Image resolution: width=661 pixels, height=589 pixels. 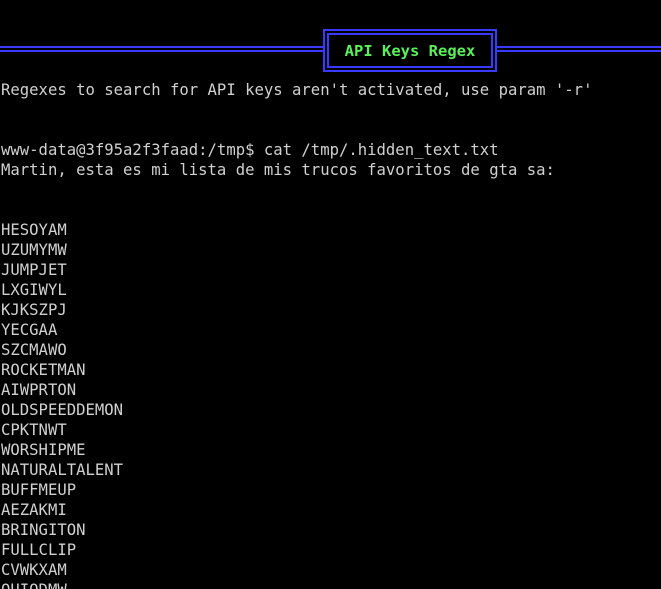 I want to click on cheat-line: SZCMAWO, so click(x=34, y=350).